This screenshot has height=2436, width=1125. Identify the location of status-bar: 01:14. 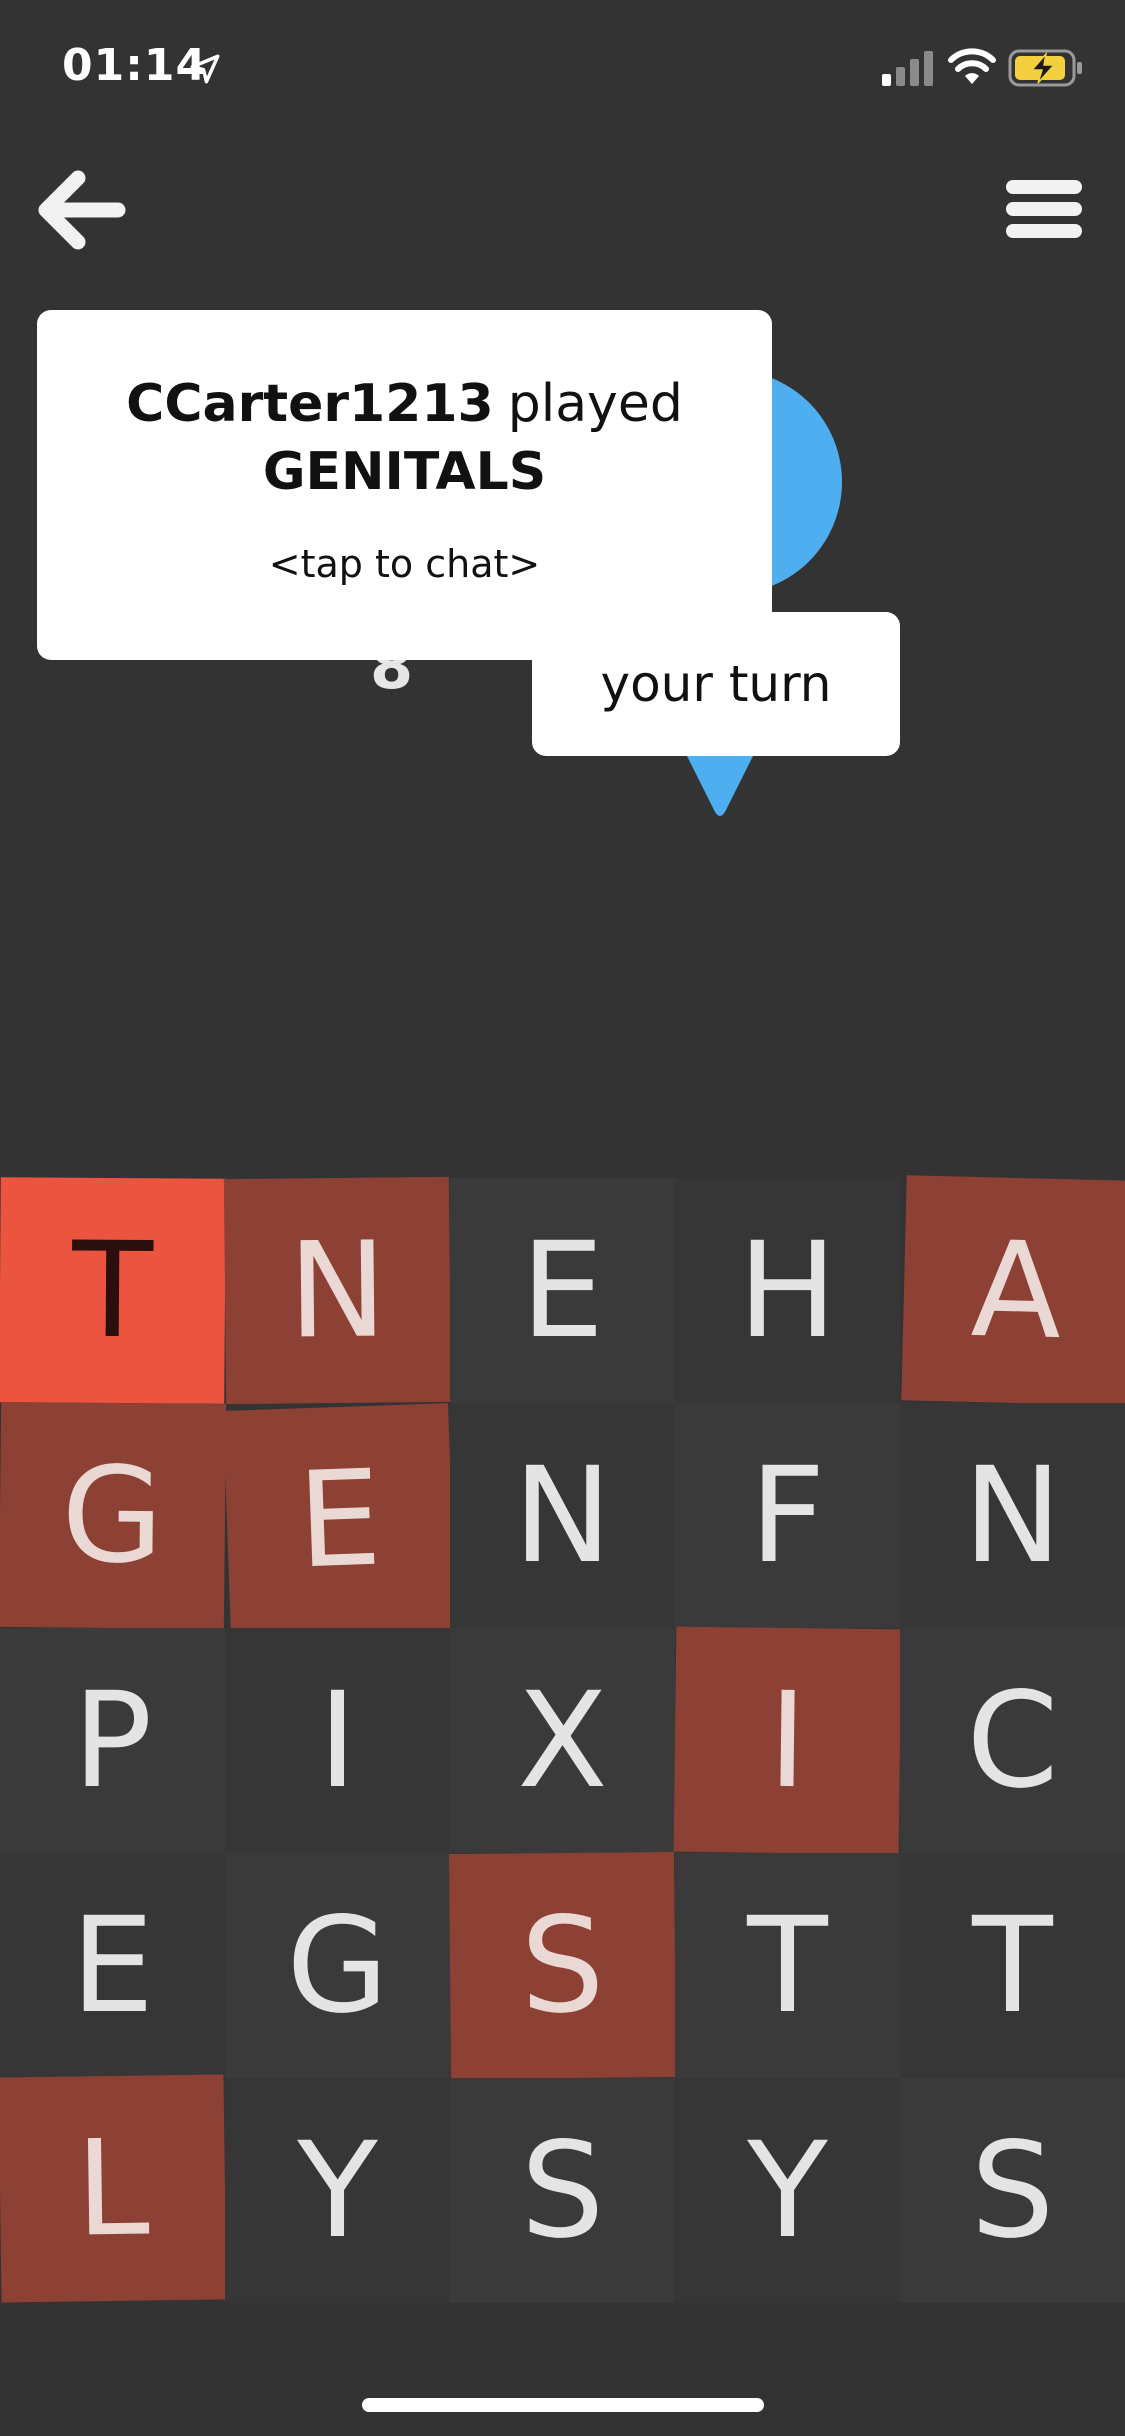
(562, 67).